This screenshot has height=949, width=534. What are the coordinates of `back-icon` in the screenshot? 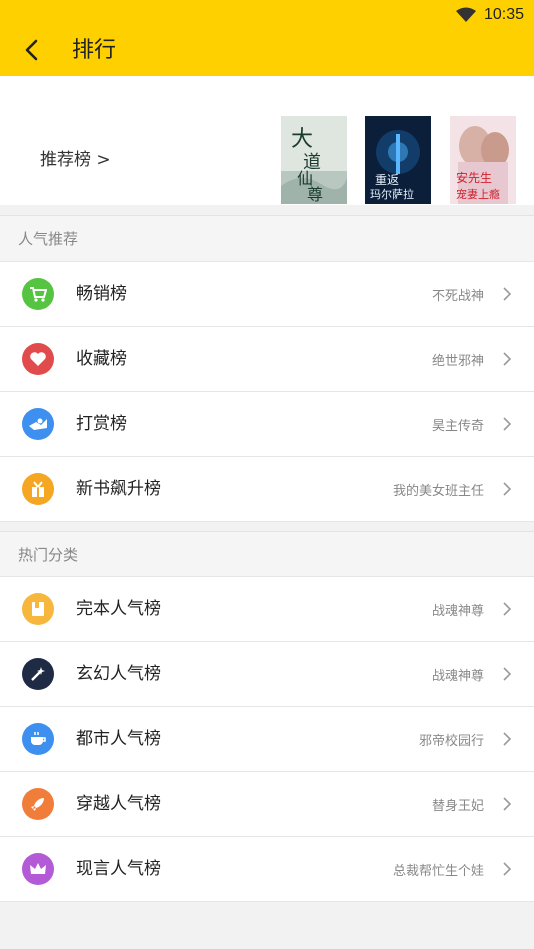 It's located at (32, 50).